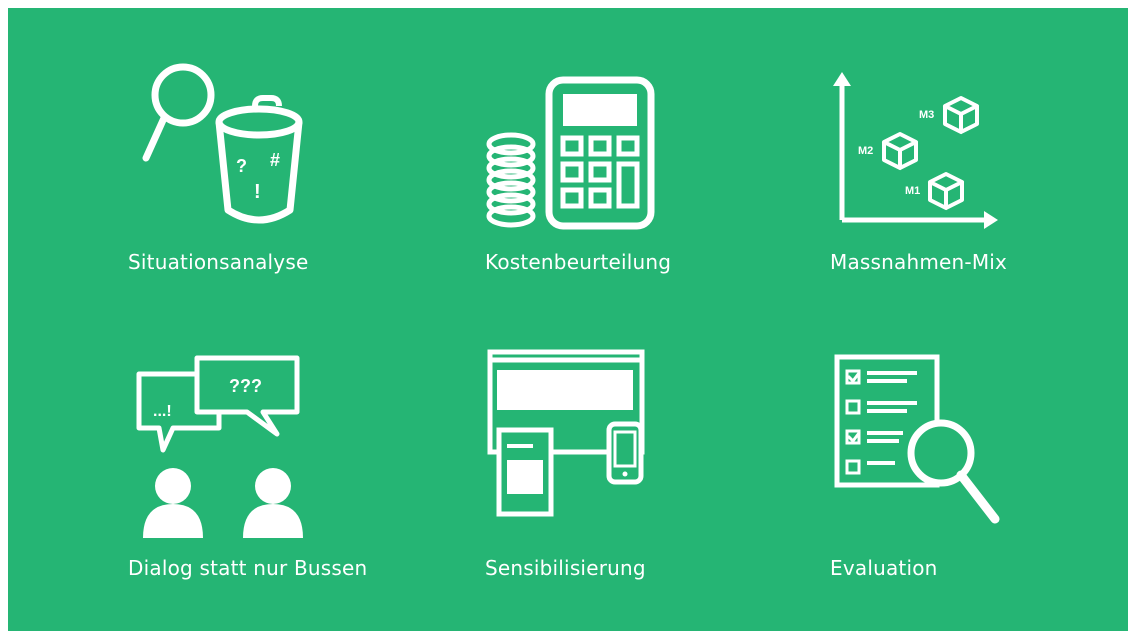 The image size is (1136, 639). Describe the element at coordinates (570, 153) in the screenshot. I see `calculator-coins-icon` at that location.